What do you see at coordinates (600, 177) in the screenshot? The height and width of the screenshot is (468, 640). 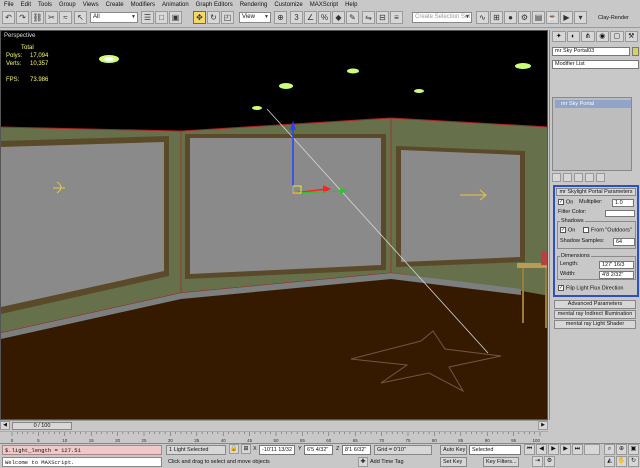 I see `configure-sets-icon` at bounding box center [600, 177].